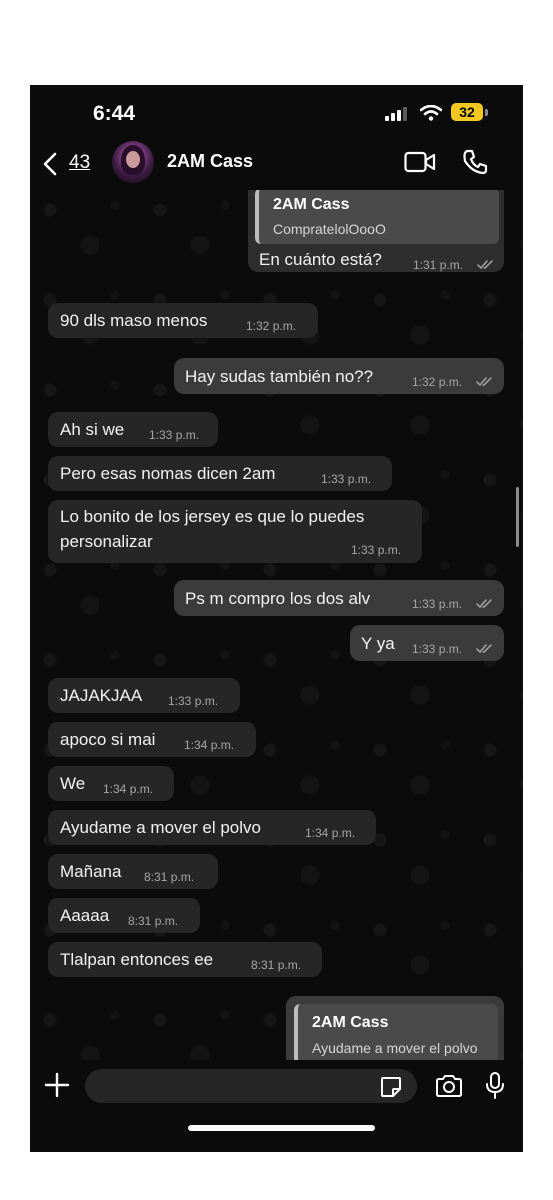 The image size is (553, 1200). I want to click on message-text: Ps m compro los dos alv, so click(278, 598).